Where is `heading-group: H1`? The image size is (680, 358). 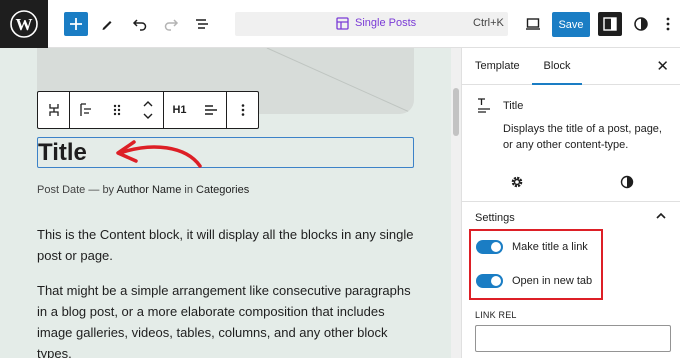
heading-group: H1 is located at coordinates (195, 110).